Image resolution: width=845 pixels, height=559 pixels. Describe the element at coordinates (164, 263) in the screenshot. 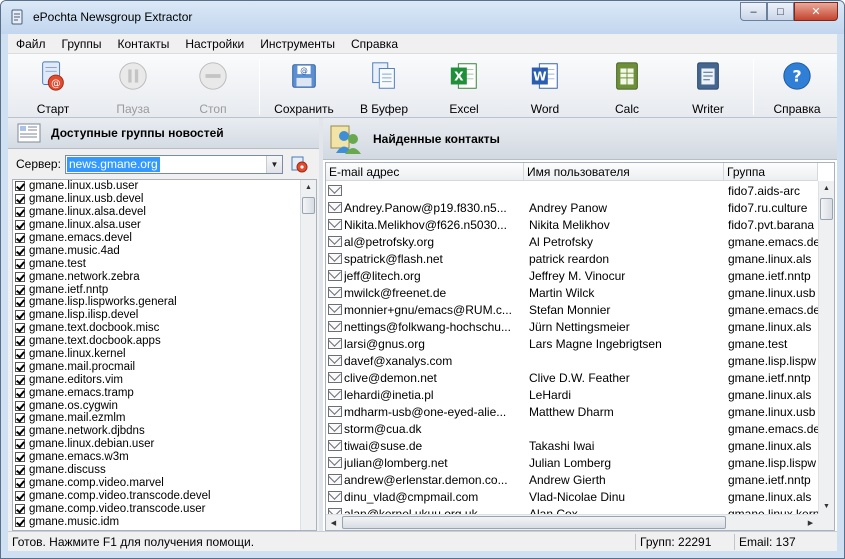

I see `newsgroup-item: gmane.test` at that location.